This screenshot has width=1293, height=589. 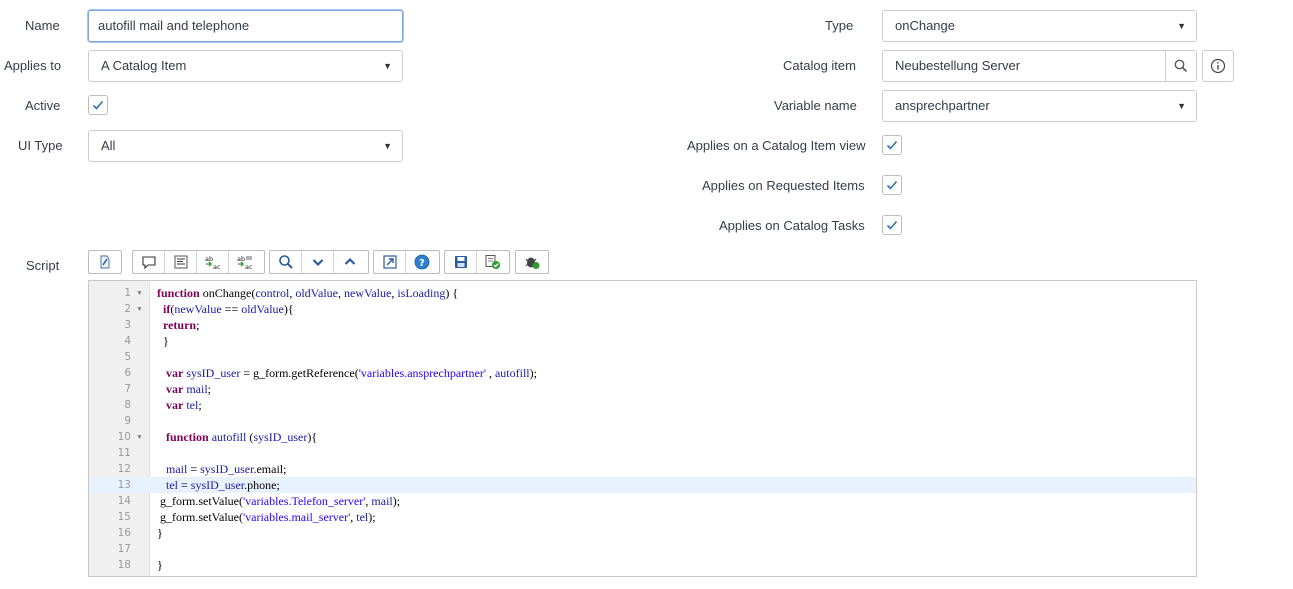 I want to click on format-code-icon, so click(x=180, y=262).